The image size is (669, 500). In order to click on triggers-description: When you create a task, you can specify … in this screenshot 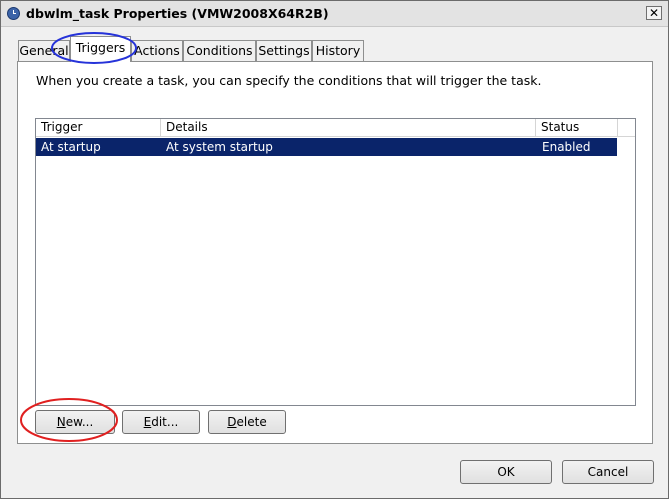, I will do `click(289, 80)`.